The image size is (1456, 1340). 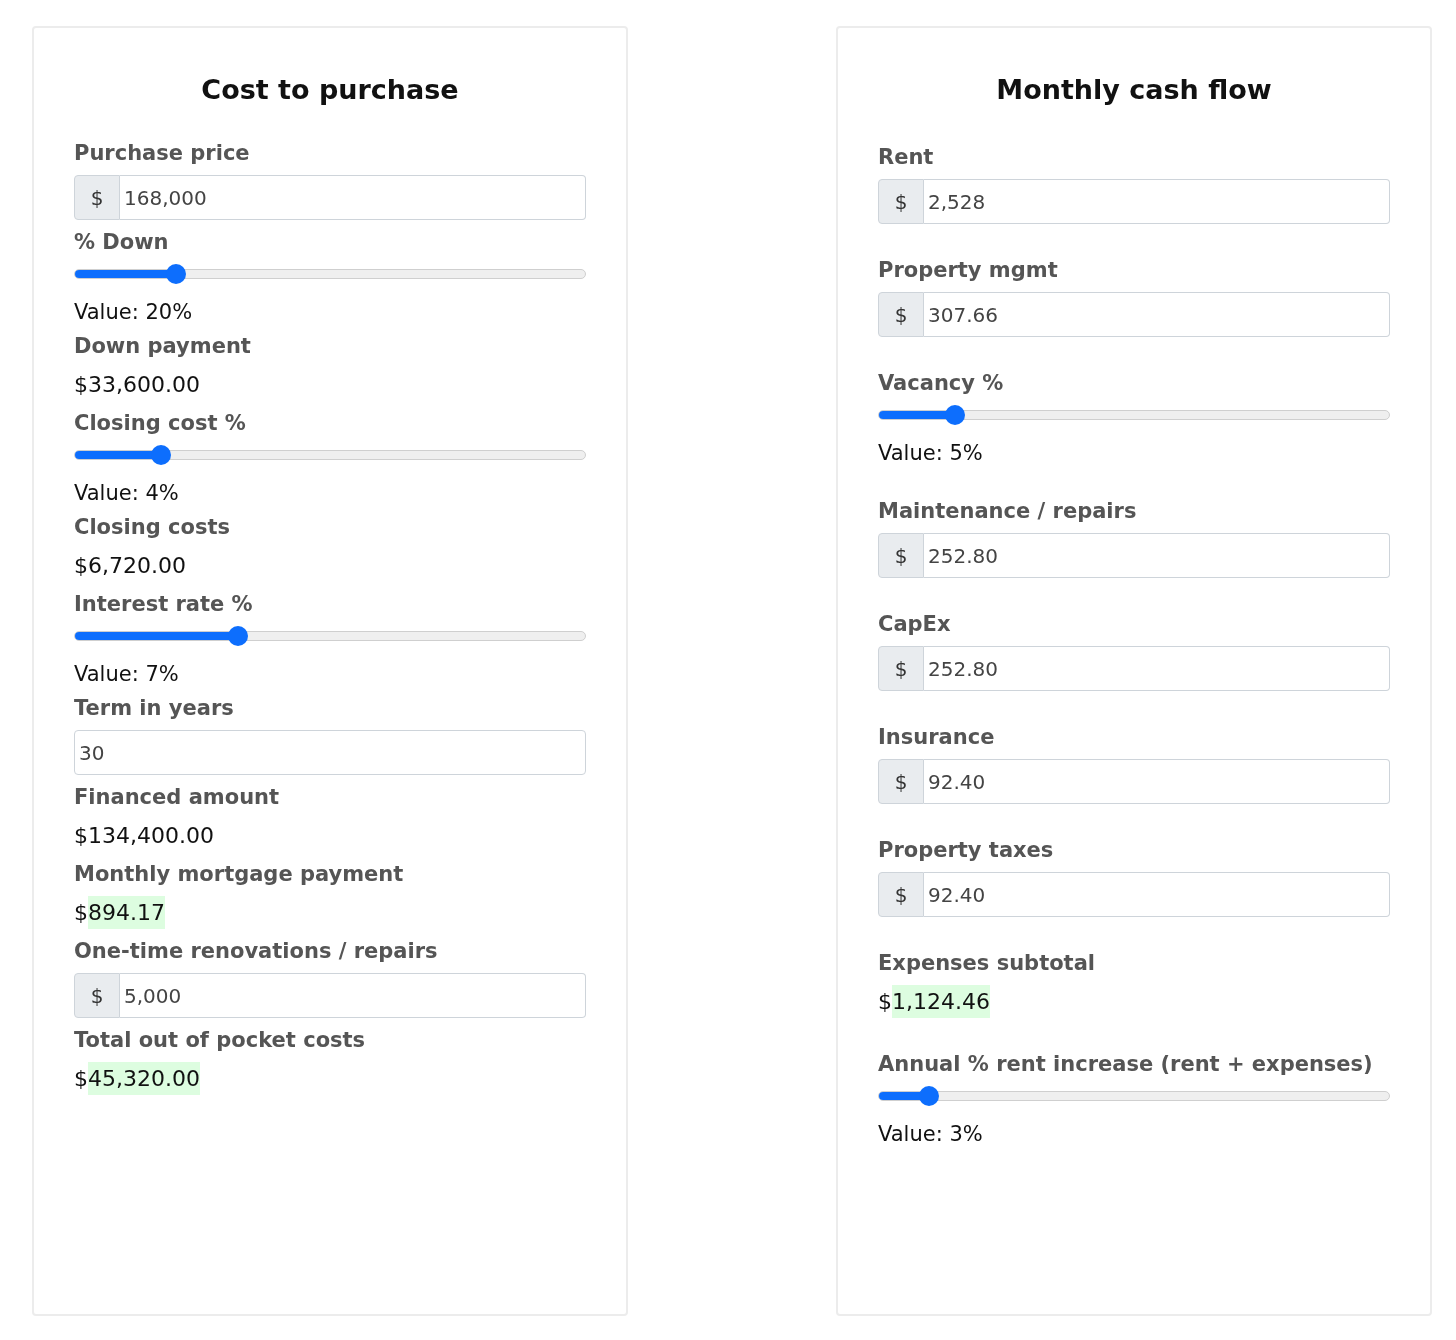 What do you see at coordinates (154, 708) in the screenshot?
I see `field-label: Term in years` at bounding box center [154, 708].